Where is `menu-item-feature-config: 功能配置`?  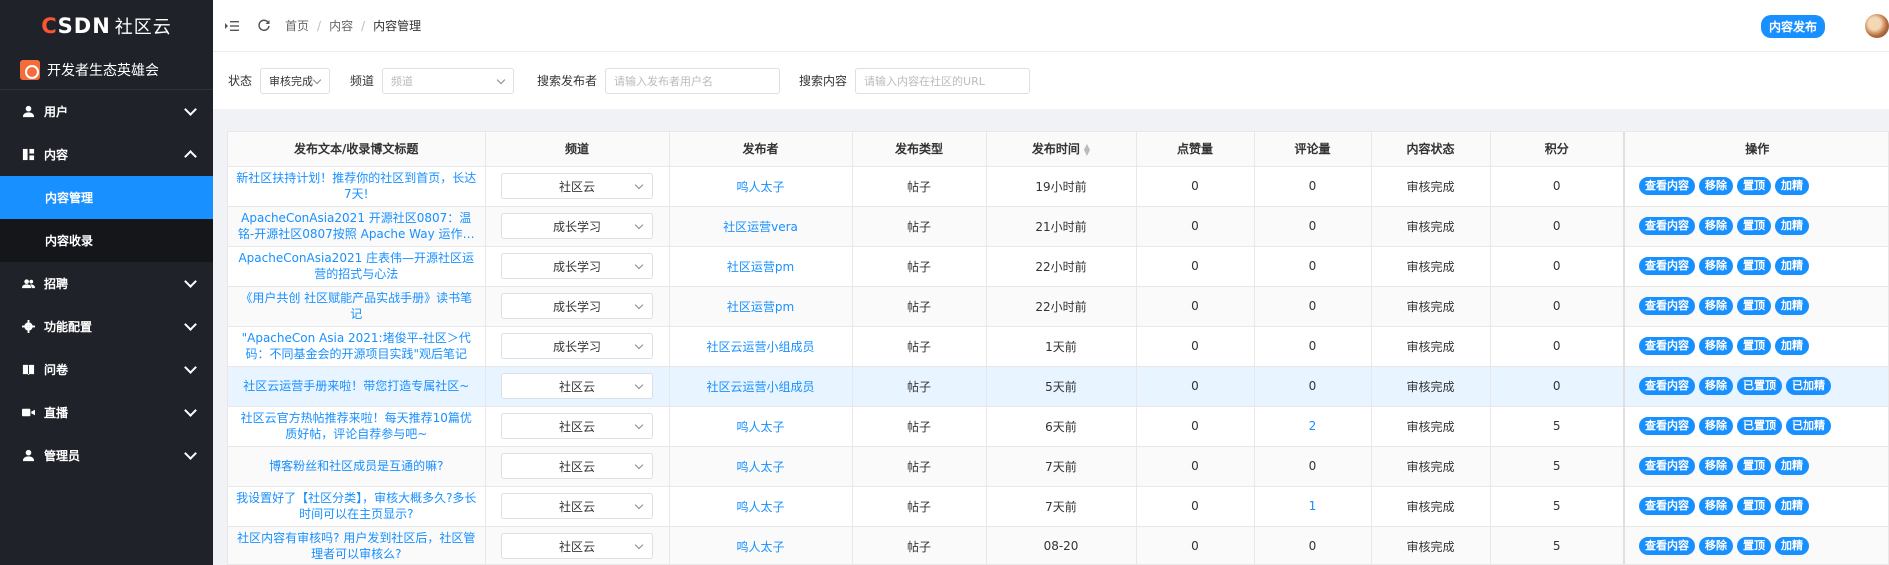 menu-item-feature-config: 功能配置 is located at coordinates (106, 326).